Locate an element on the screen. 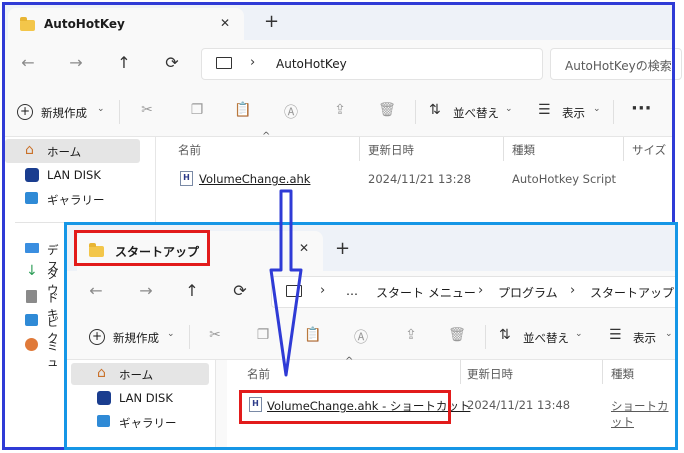 The width and height of the screenshot is (684, 453). down-arrow-icon is located at coordinates (286, 283).